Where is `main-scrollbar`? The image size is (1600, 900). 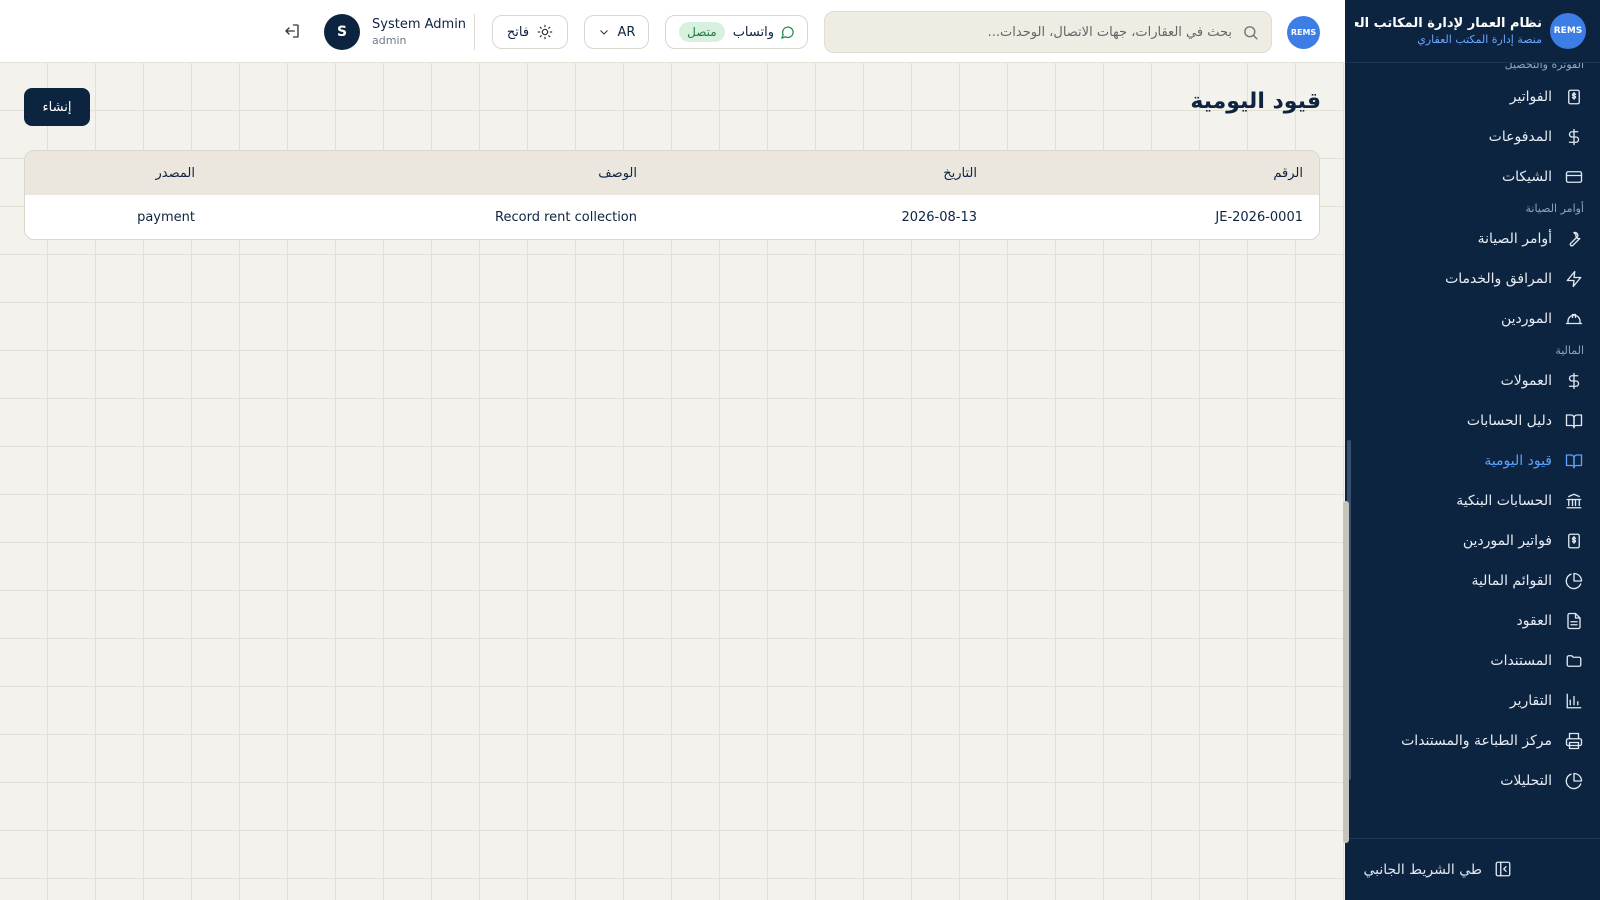
main-scrollbar is located at coordinates (1346, 672).